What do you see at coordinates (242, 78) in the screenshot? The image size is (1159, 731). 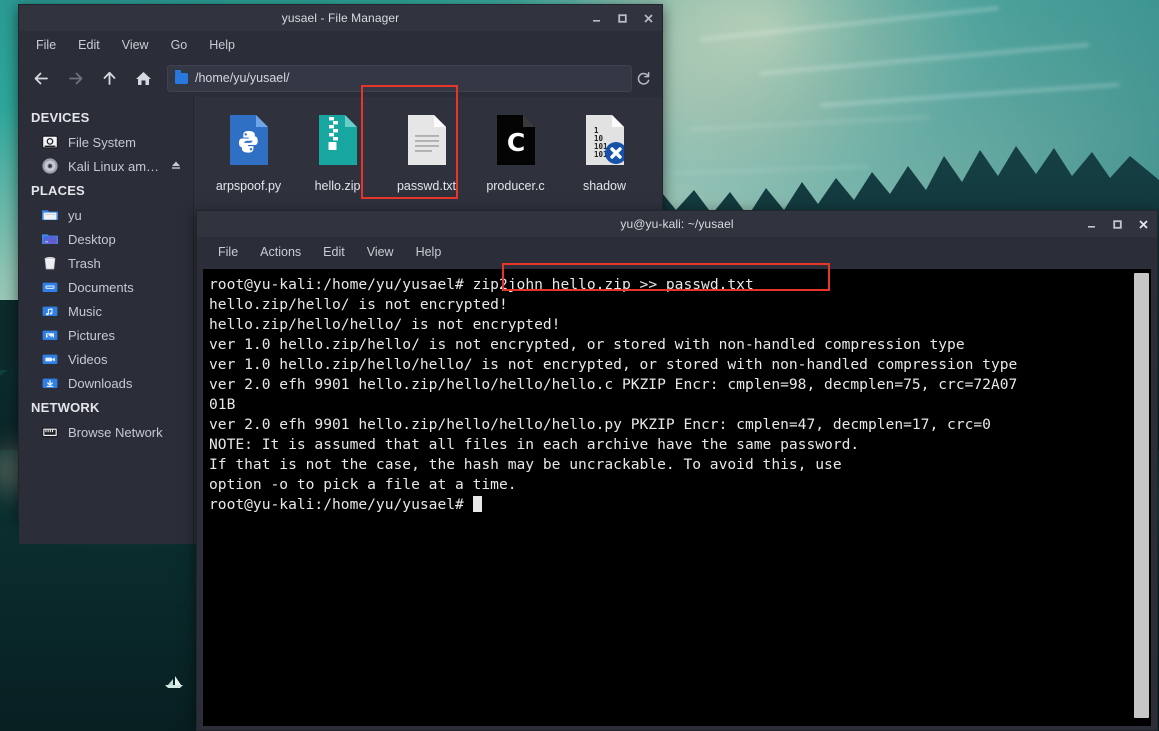 I see `path-text: /home/yu/yusael/` at bounding box center [242, 78].